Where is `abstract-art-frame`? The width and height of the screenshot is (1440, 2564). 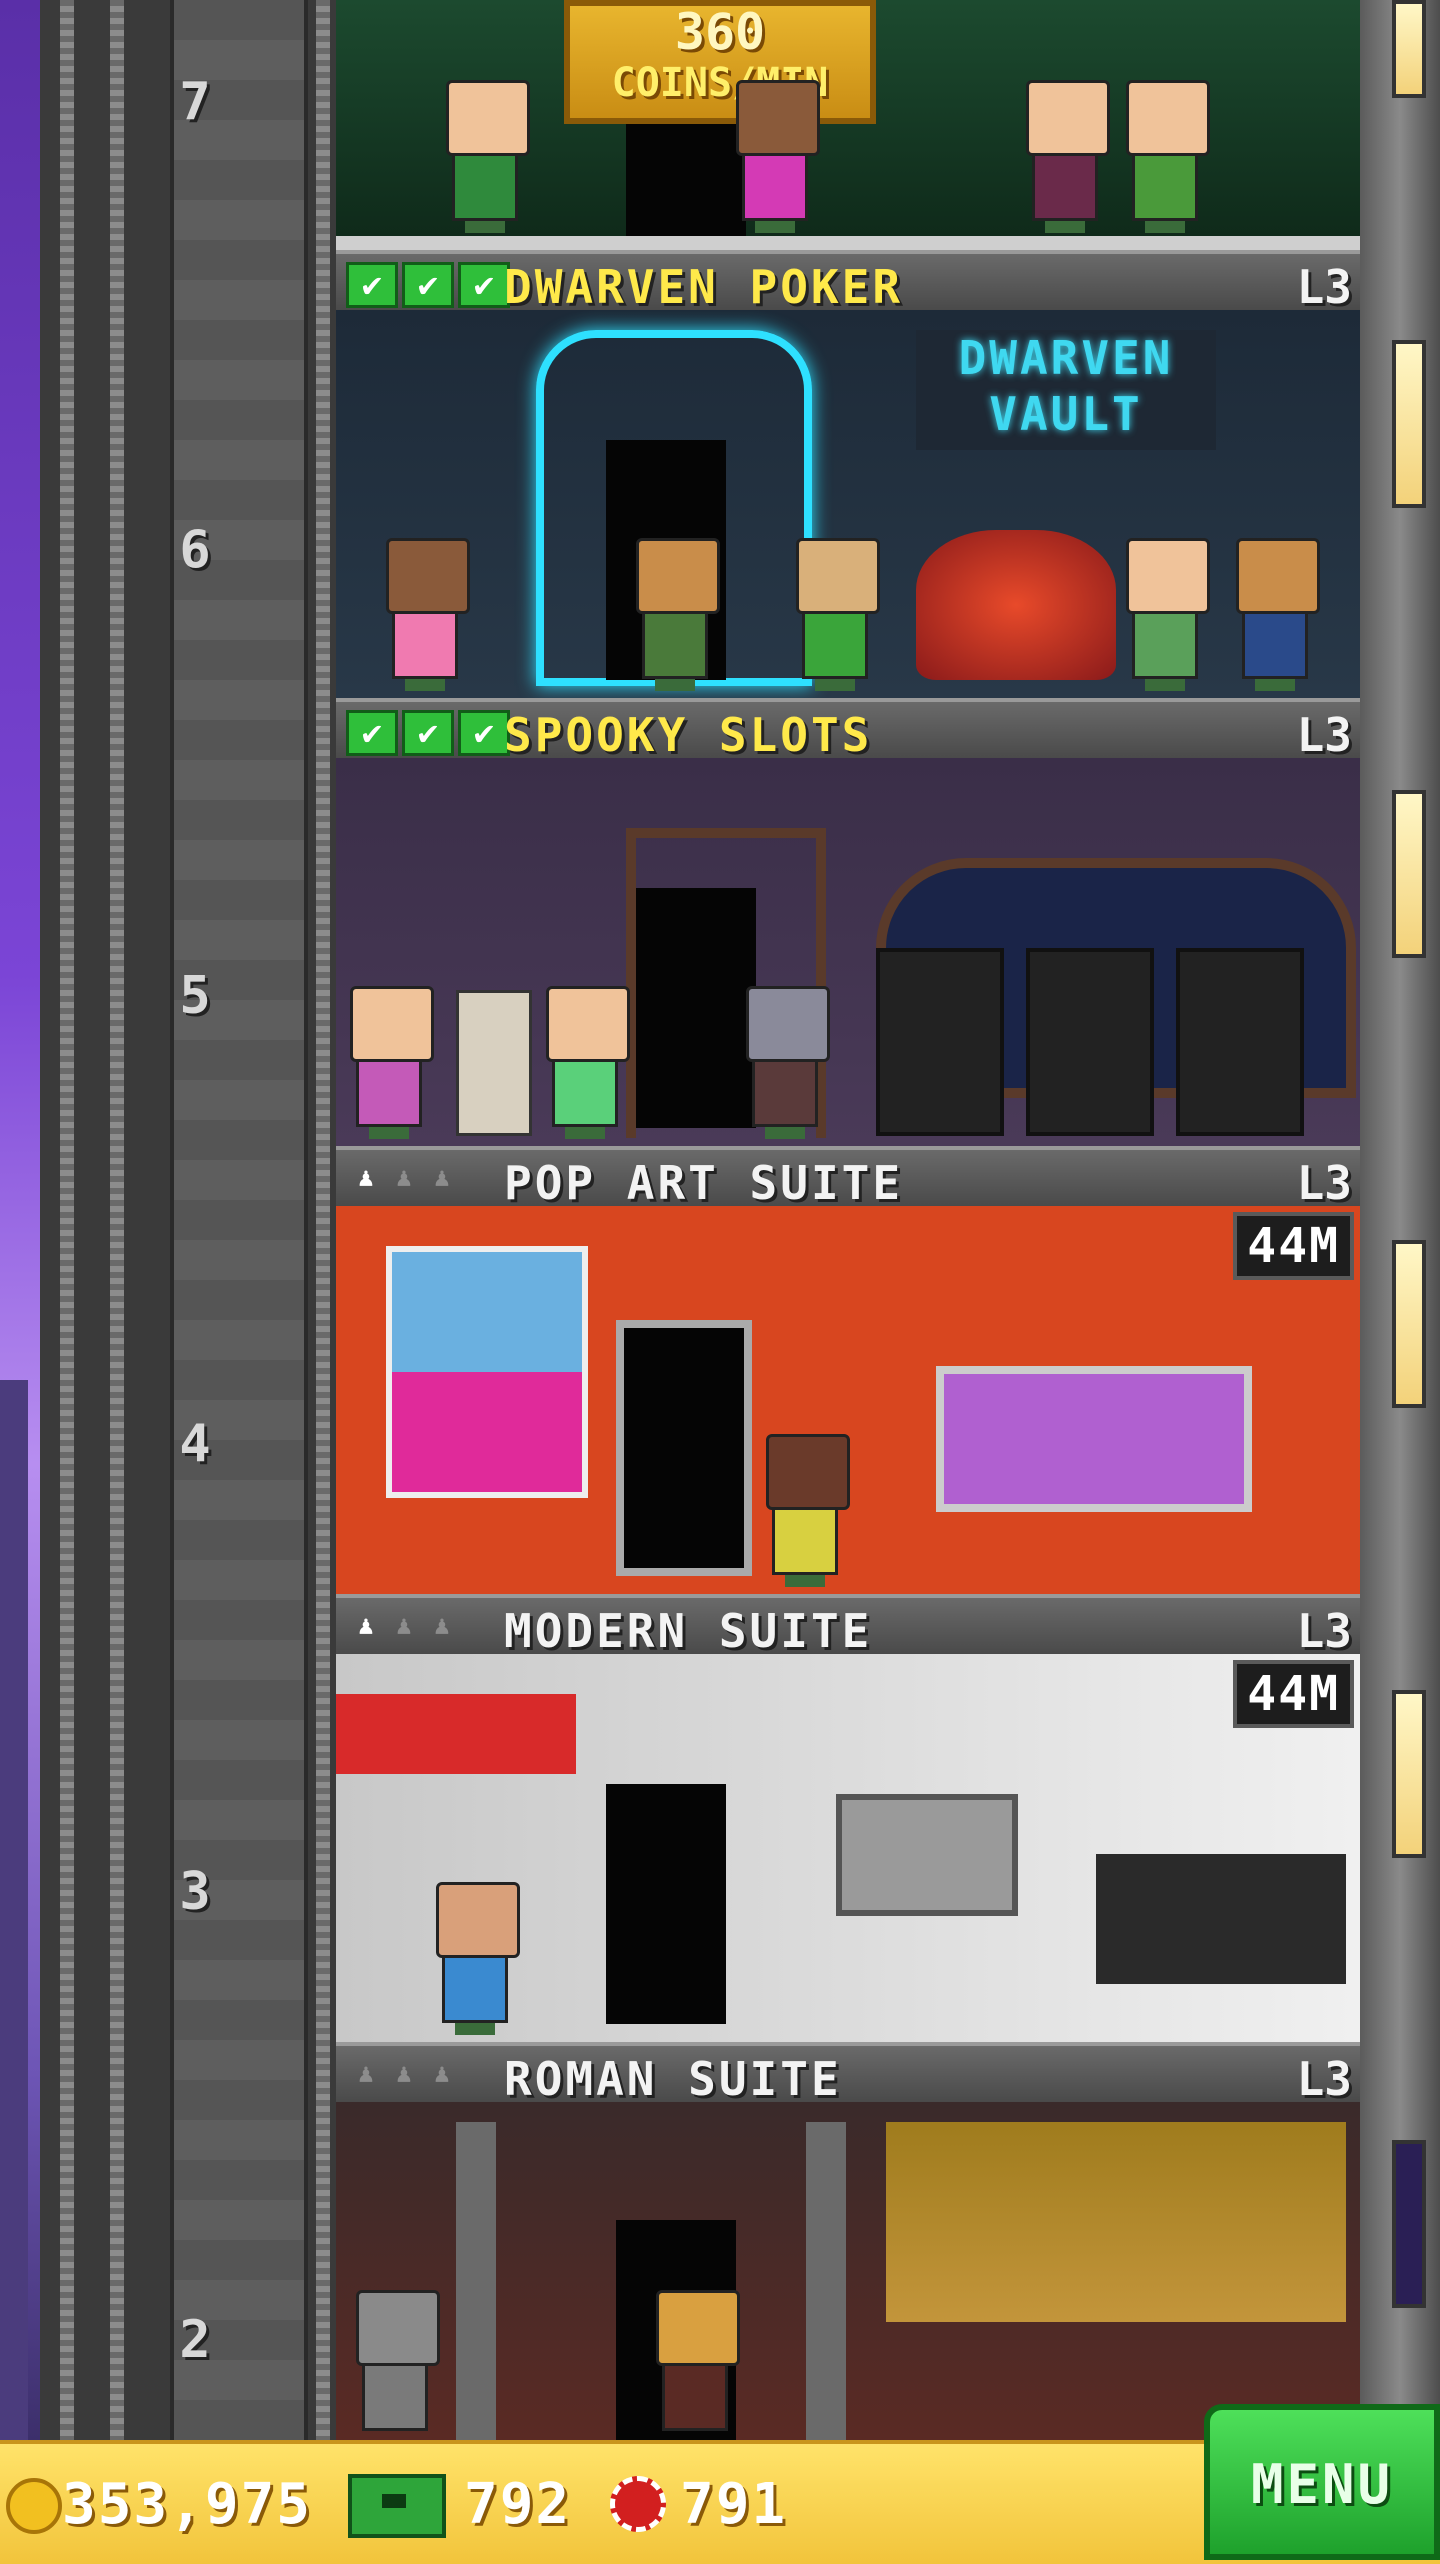
abstract-art-frame is located at coordinates (927, 1855).